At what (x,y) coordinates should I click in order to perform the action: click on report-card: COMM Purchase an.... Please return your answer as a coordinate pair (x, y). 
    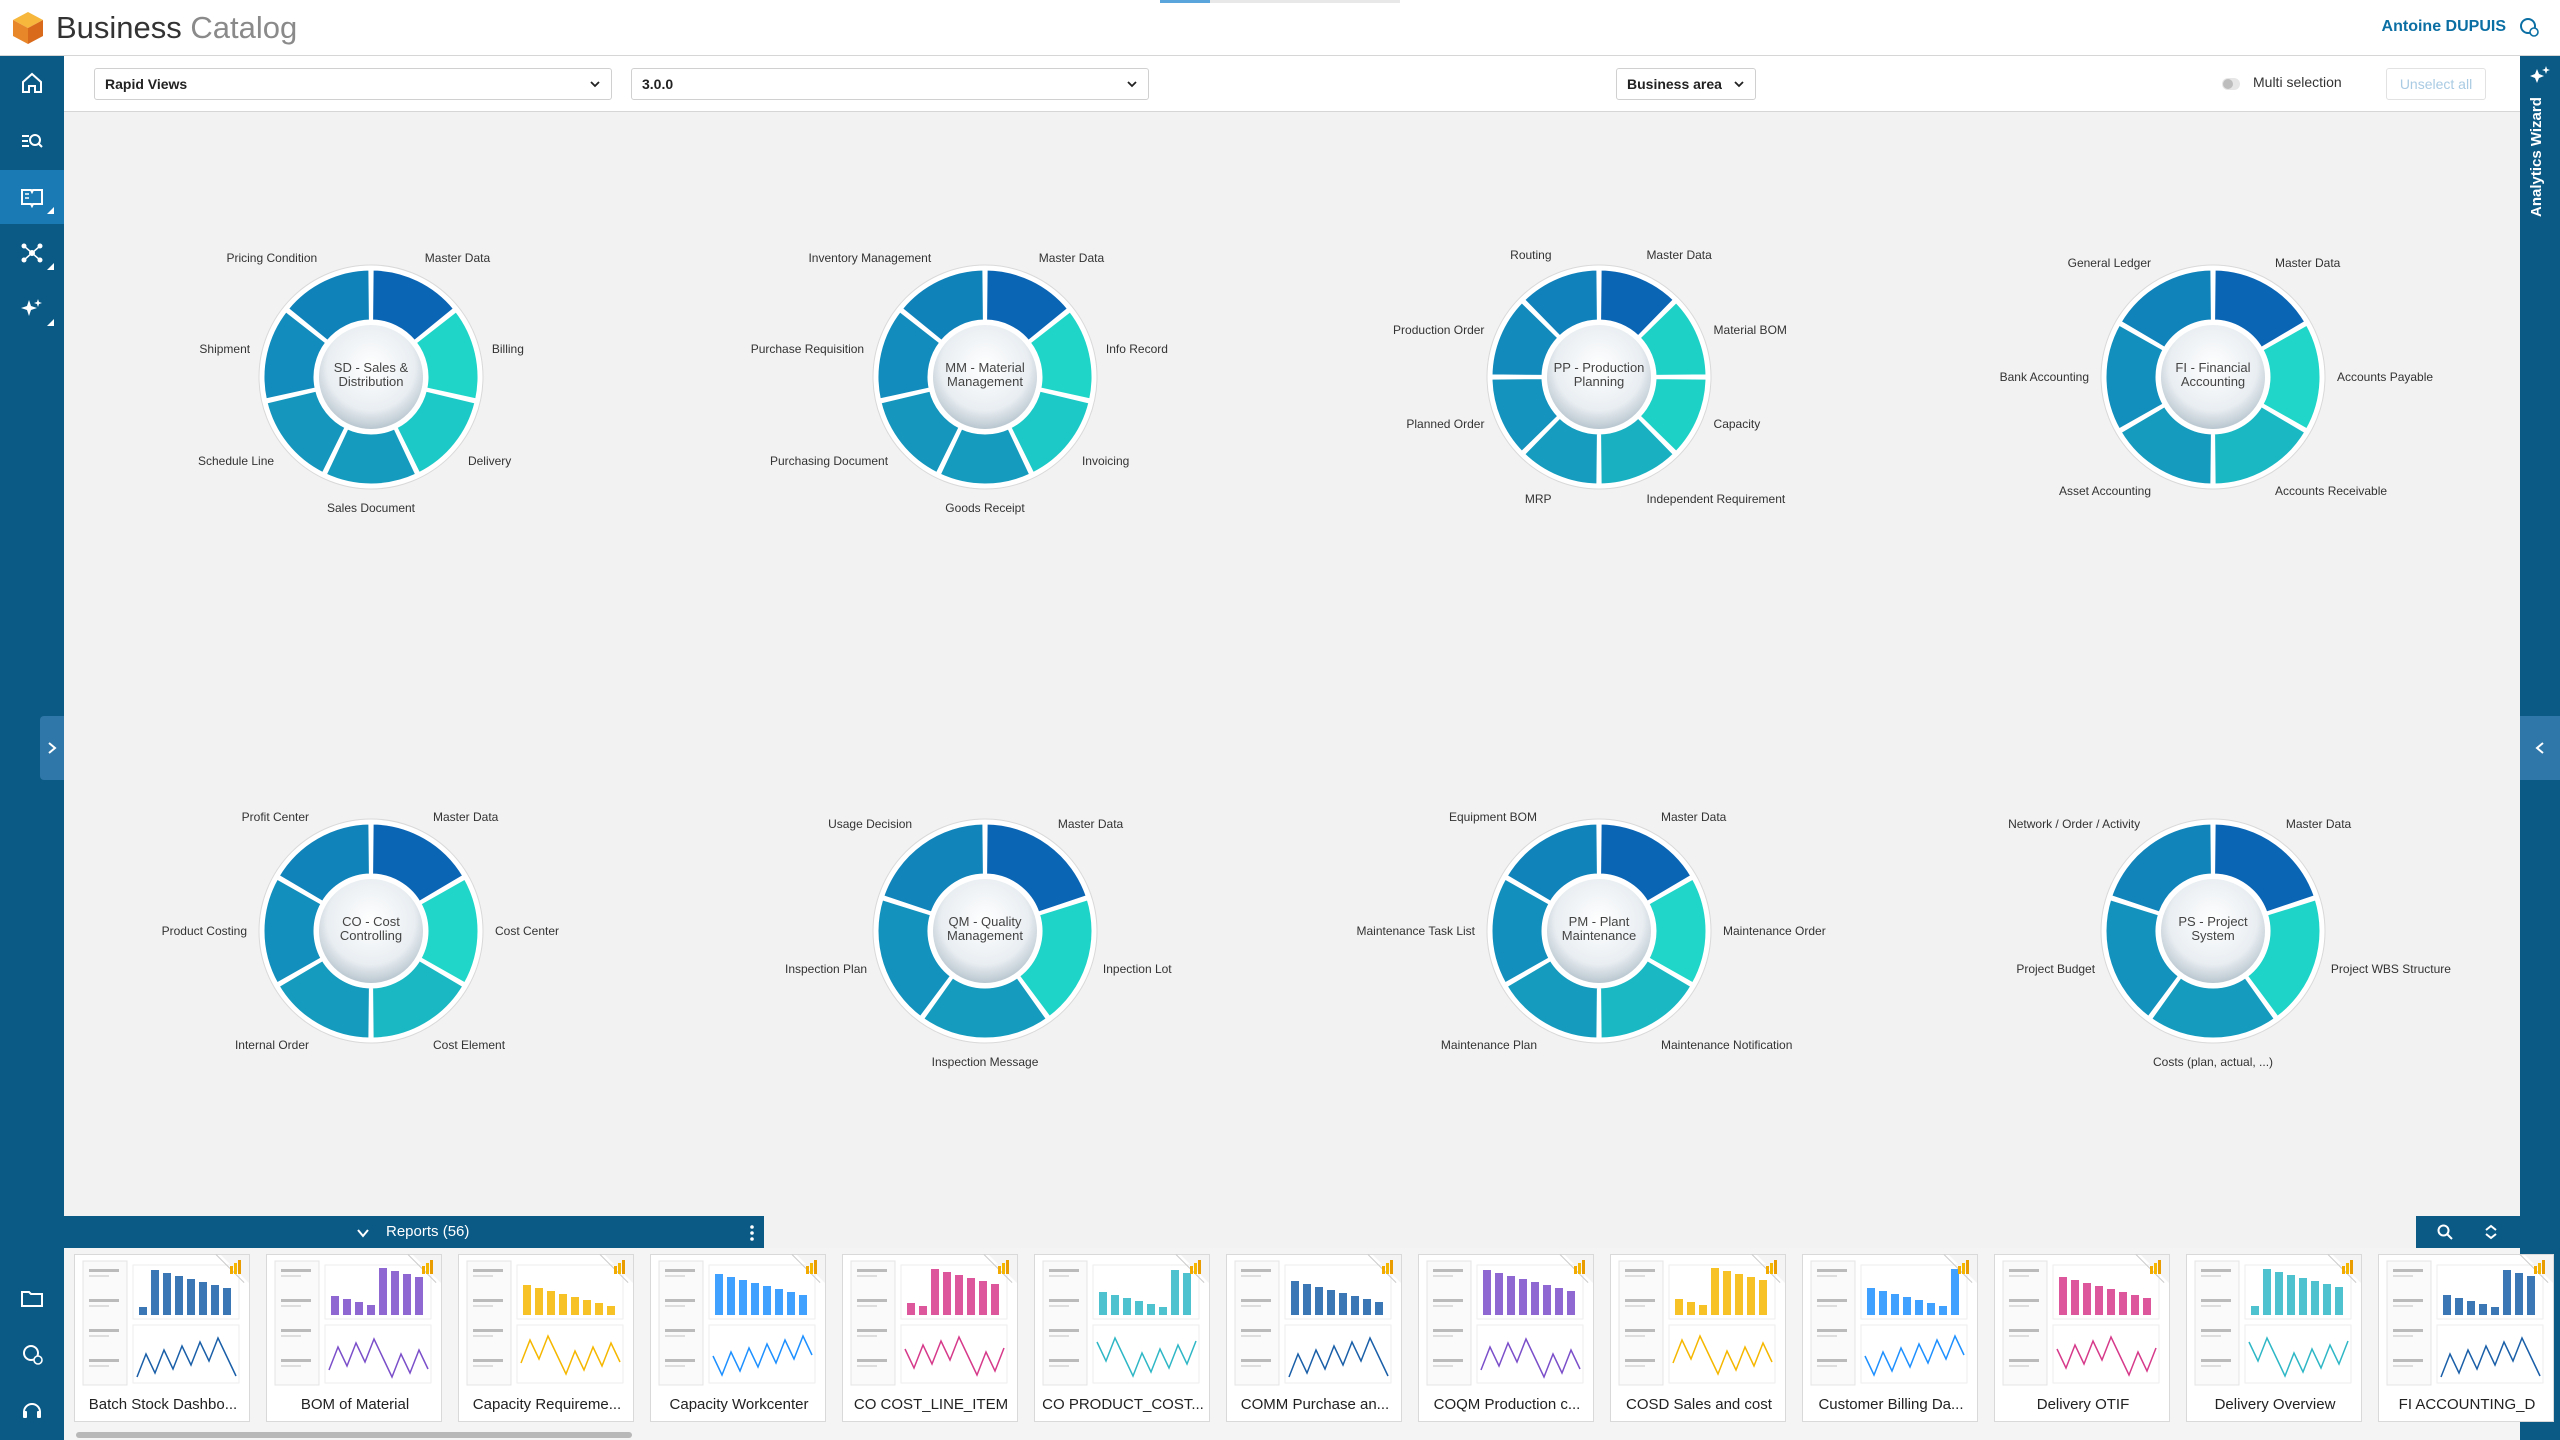
    Looking at the image, I should click on (1314, 1338).